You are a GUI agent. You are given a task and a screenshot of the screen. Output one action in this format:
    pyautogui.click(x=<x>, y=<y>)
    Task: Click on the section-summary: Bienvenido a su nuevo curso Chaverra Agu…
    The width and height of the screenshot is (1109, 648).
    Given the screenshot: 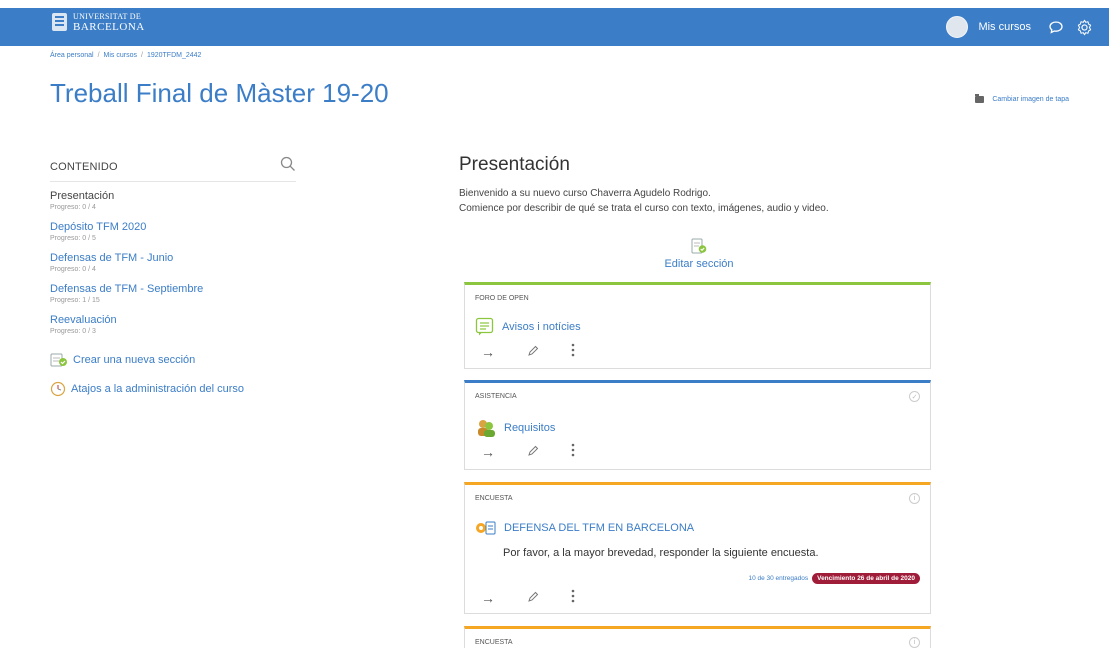 What is the action you would take?
    pyautogui.click(x=699, y=201)
    